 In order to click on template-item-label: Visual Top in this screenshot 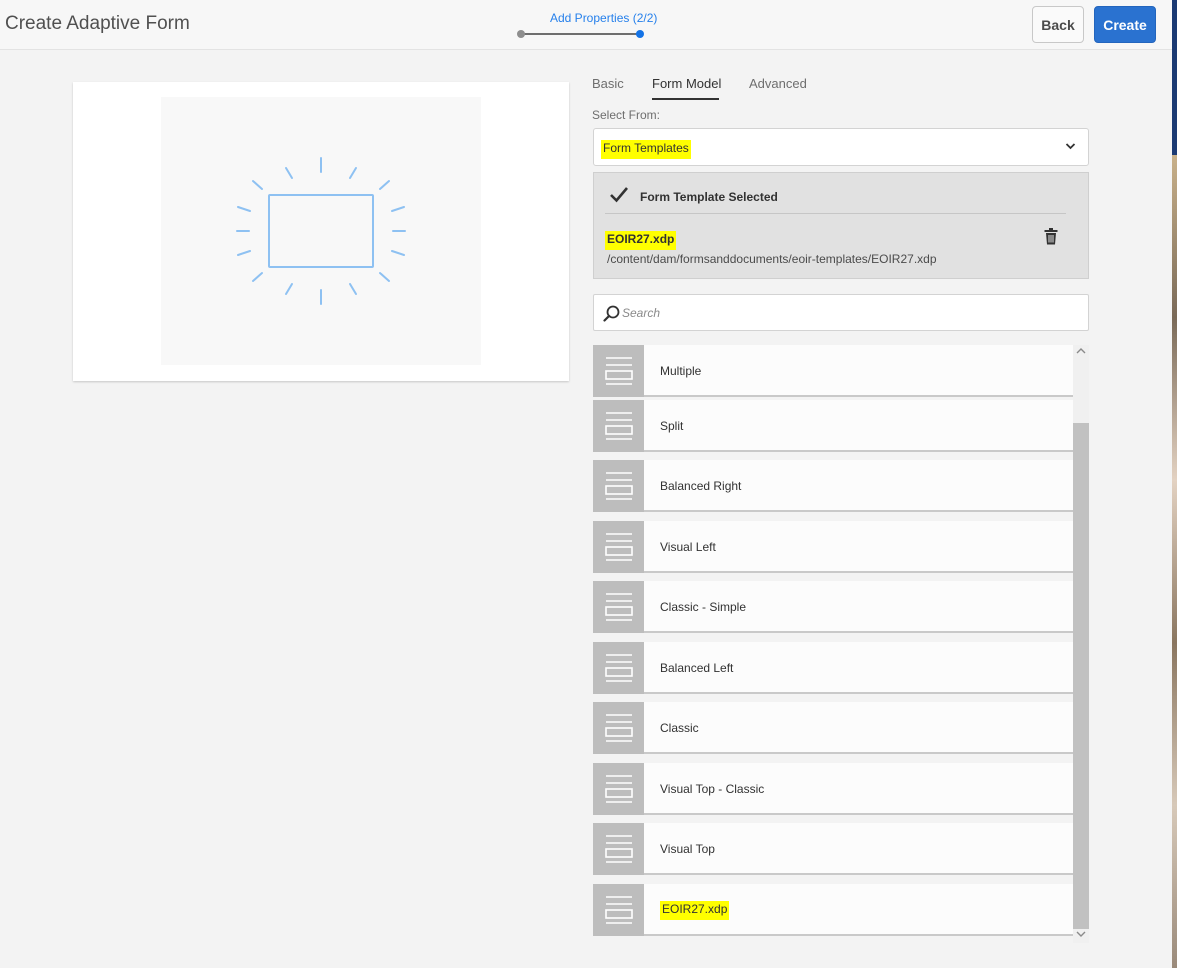, I will do `click(687, 849)`.